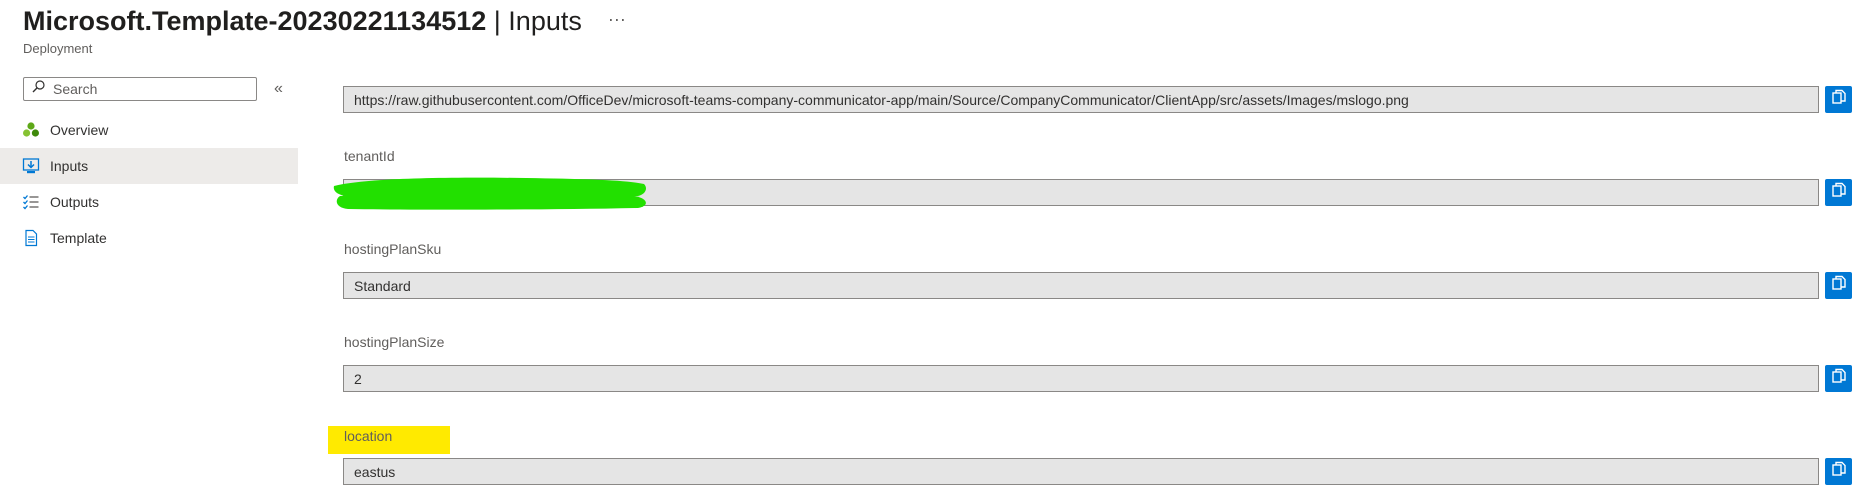 This screenshot has width=1867, height=492. What do you see at coordinates (31, 166) in the screenshot?
I see `inputs-icon` at bounding box center [31, 166].